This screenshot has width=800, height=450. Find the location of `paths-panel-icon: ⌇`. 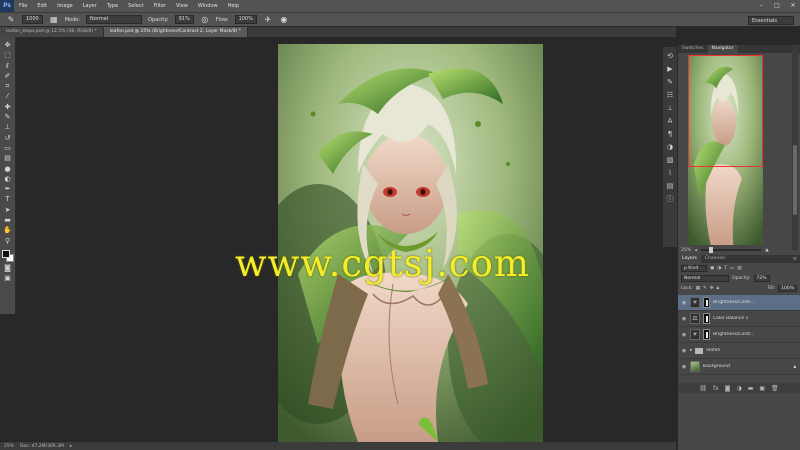

paths-panel-icon: ⌇ is located at coordinates (670, 173).